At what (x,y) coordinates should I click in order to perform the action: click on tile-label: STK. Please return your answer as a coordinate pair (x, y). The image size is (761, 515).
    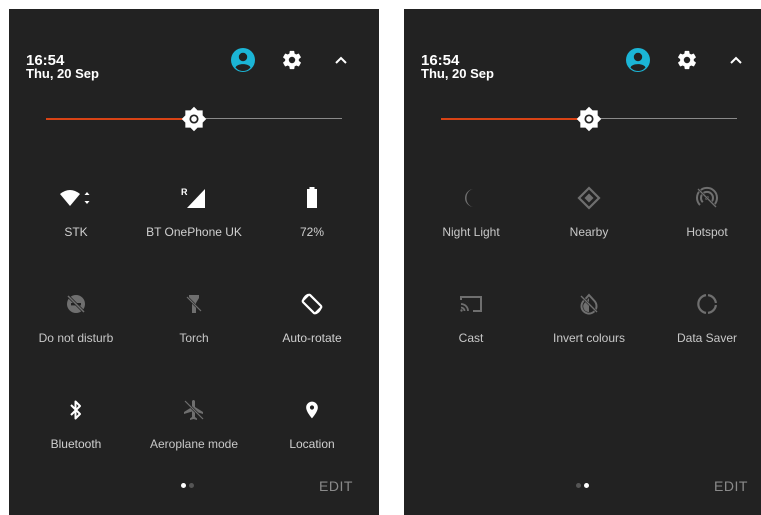
    Looking at the image, I should click on (76, 232).